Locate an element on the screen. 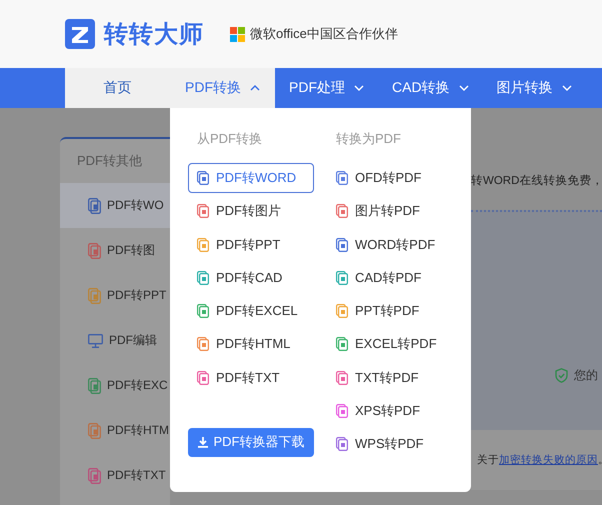  menu-item: XPS转PDF is located at coordinates (393, 411).